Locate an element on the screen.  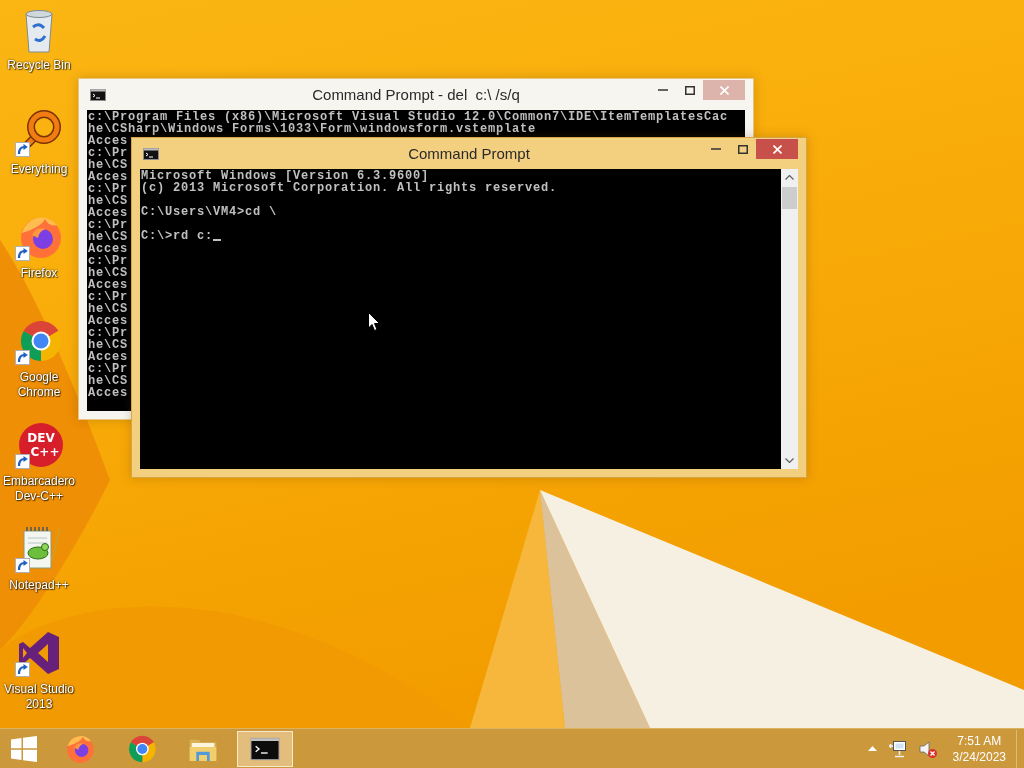
four-panes-logo-icon is located at coordinates (24, 748).